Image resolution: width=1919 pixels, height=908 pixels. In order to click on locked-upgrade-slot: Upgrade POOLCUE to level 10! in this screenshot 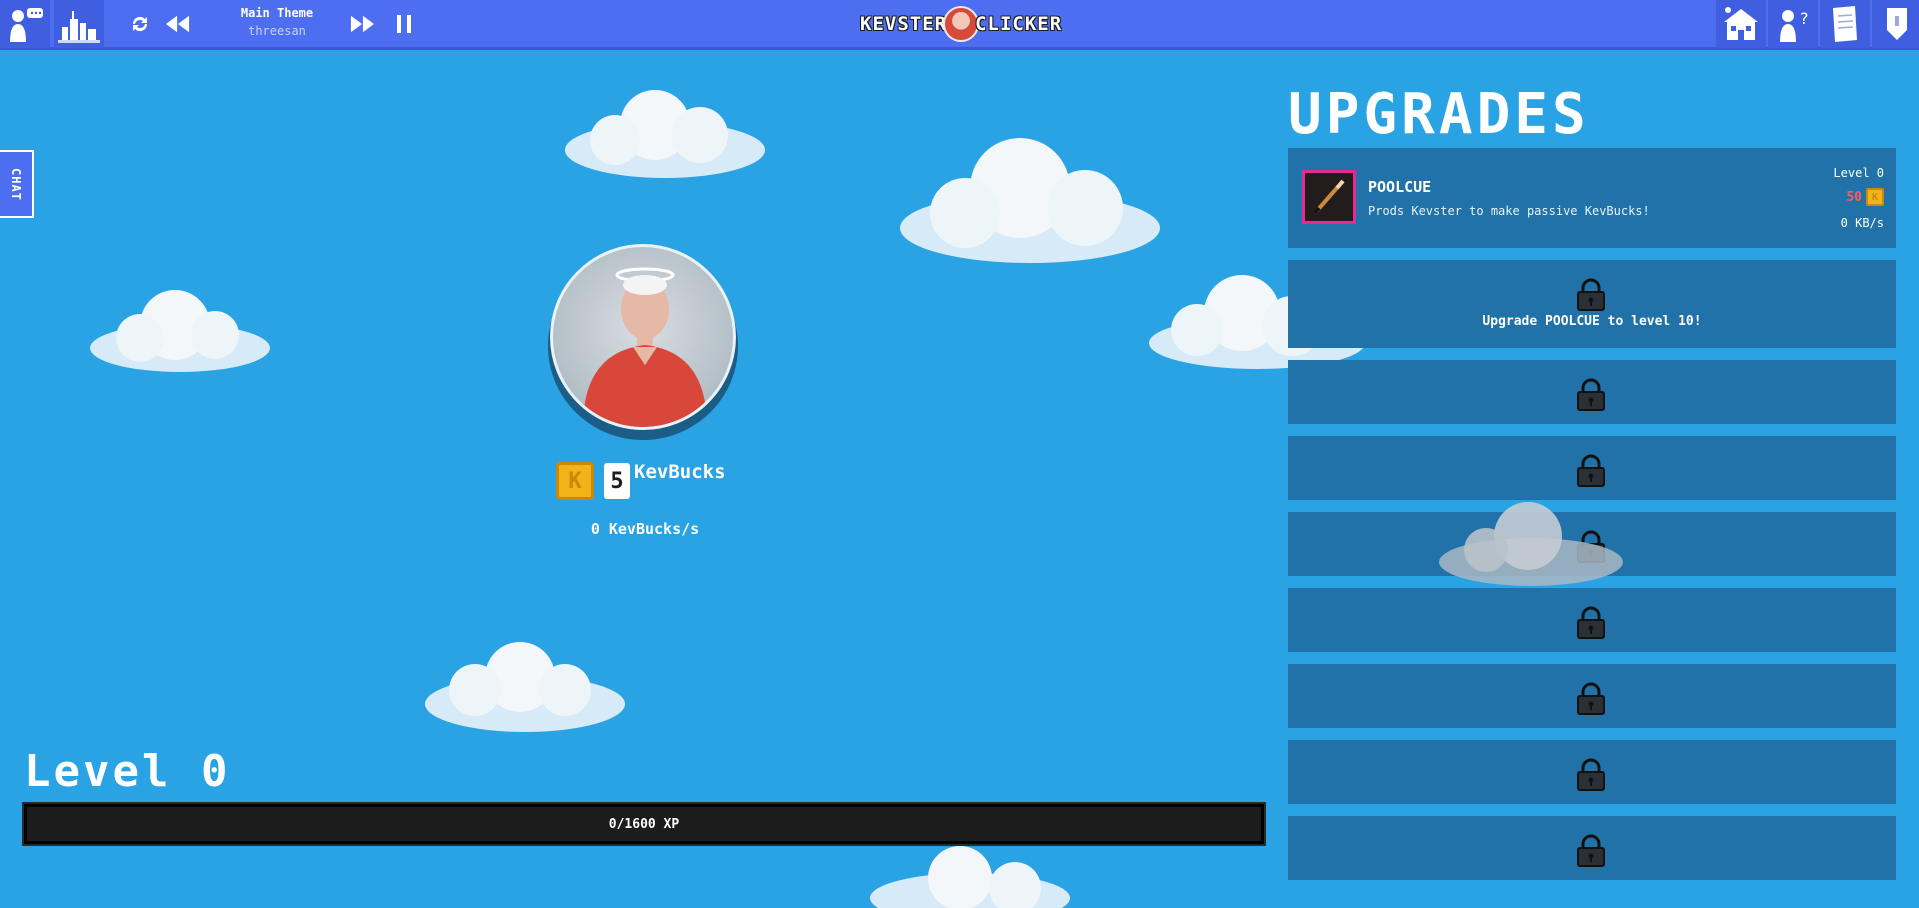, I will do `click(1592, 304)`.